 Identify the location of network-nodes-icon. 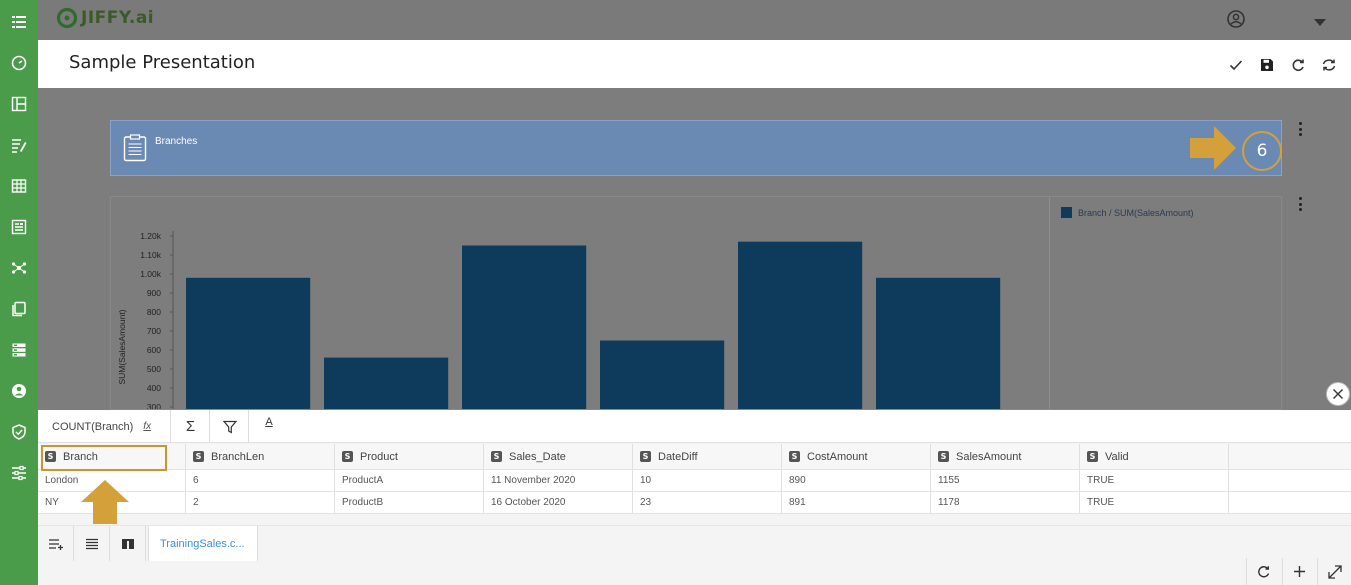
(19, 268).